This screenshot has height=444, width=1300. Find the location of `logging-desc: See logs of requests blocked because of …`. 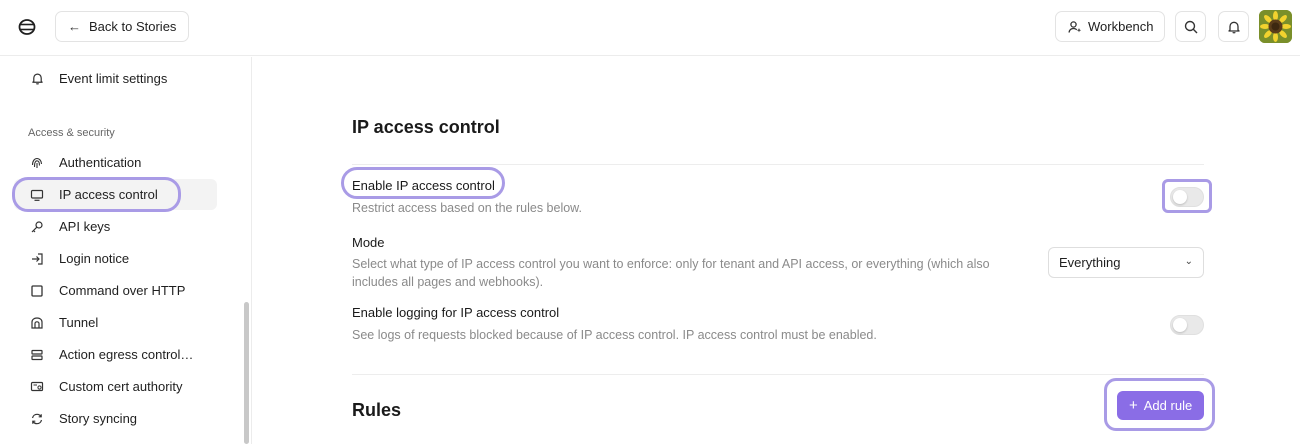

logging-desc: See logs of requests blocked because of … is located at coordinates (614, 335).